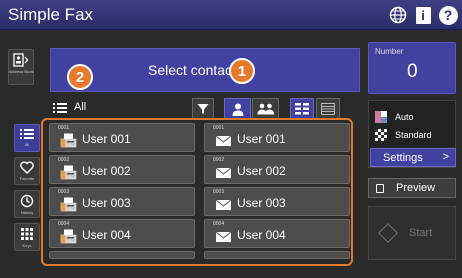  What do you see at coordinates (381, 117) in the screenshot?
I see `color-mode-icon` at bounding box center [381, 117].